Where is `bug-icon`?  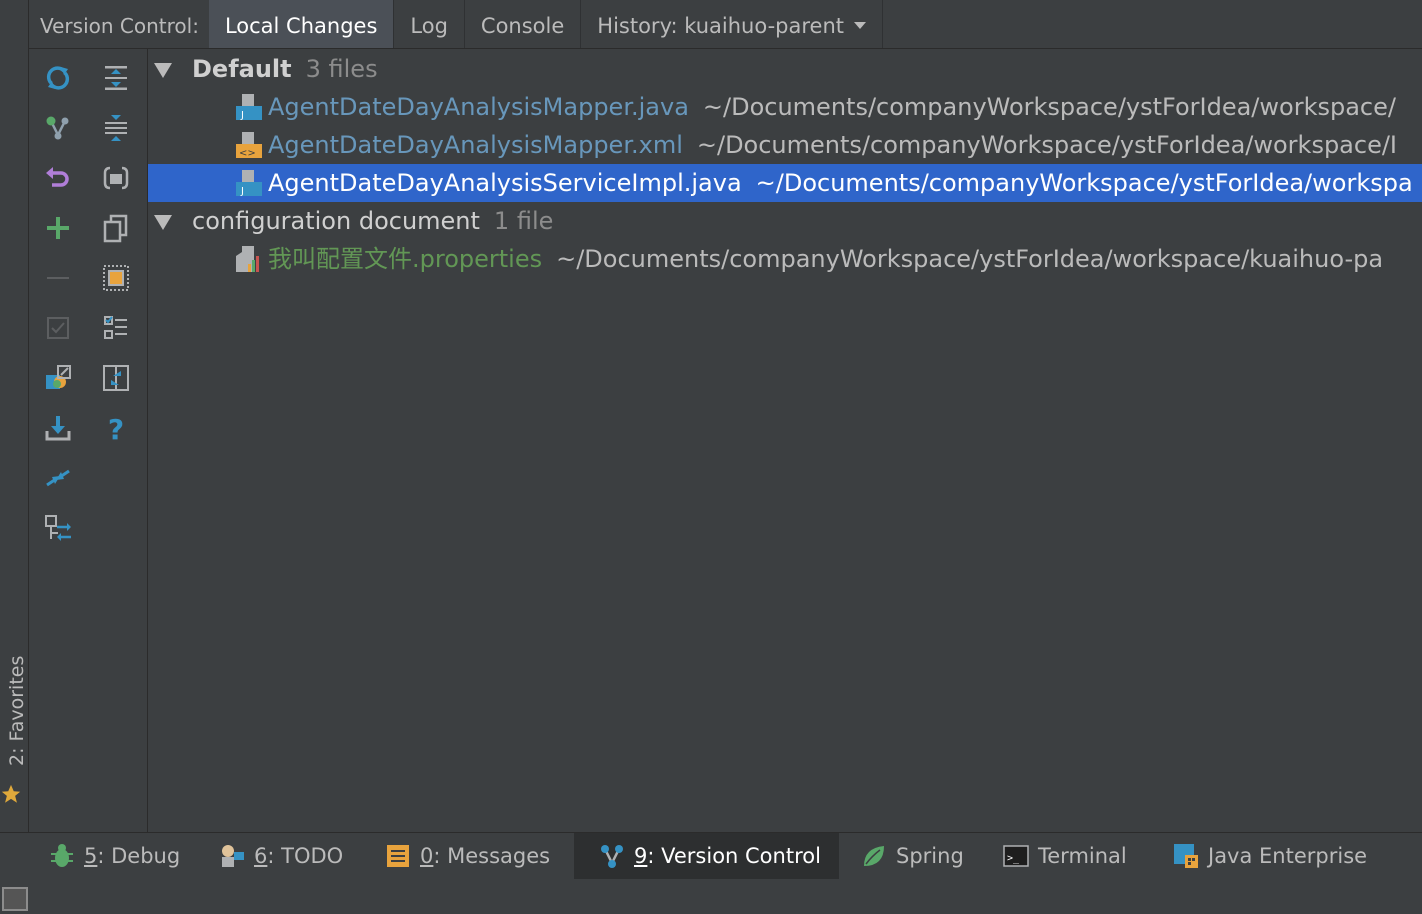
bug-icon is located at coordinates (62, 855).